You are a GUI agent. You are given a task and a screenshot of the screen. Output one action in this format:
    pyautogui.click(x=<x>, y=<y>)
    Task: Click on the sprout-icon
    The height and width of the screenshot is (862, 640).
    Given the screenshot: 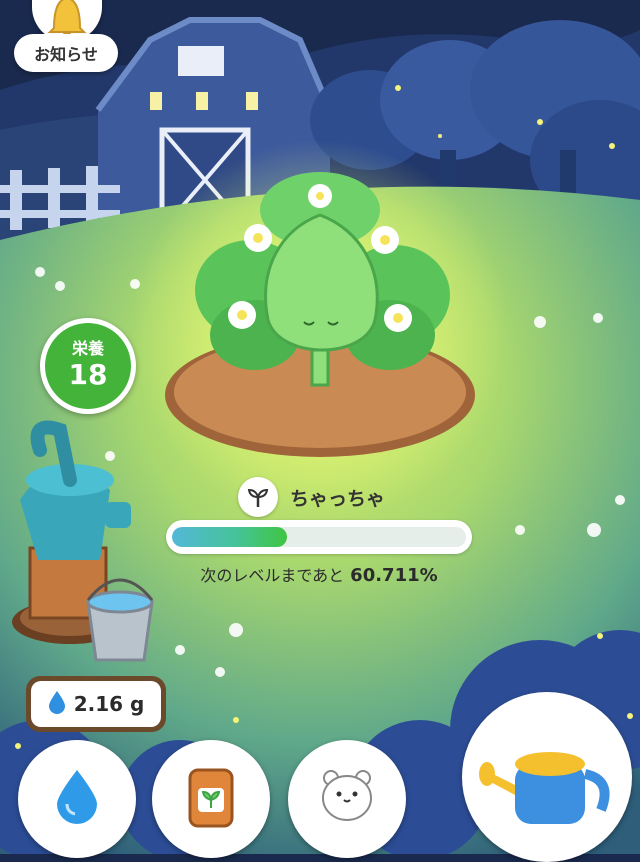 What is the action you would take?
    pyautogui.click(x=258, y=497)
    